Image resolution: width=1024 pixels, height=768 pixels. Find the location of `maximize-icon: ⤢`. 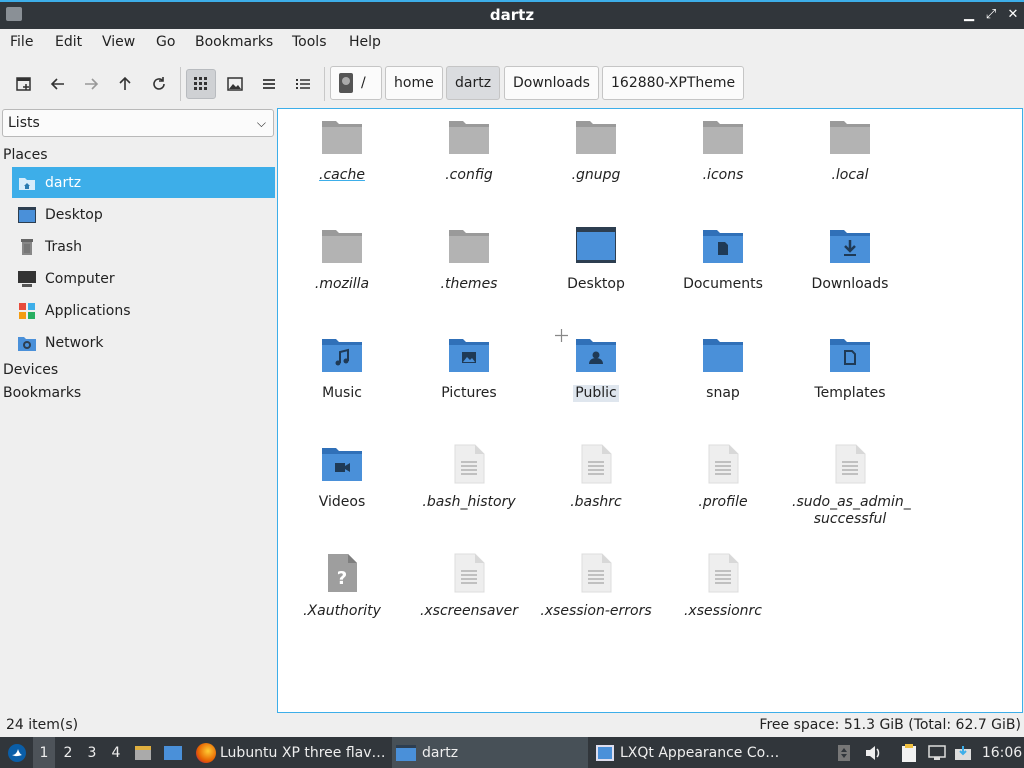

maximize-icon: ⤢ is located at coordinates (991, 15).